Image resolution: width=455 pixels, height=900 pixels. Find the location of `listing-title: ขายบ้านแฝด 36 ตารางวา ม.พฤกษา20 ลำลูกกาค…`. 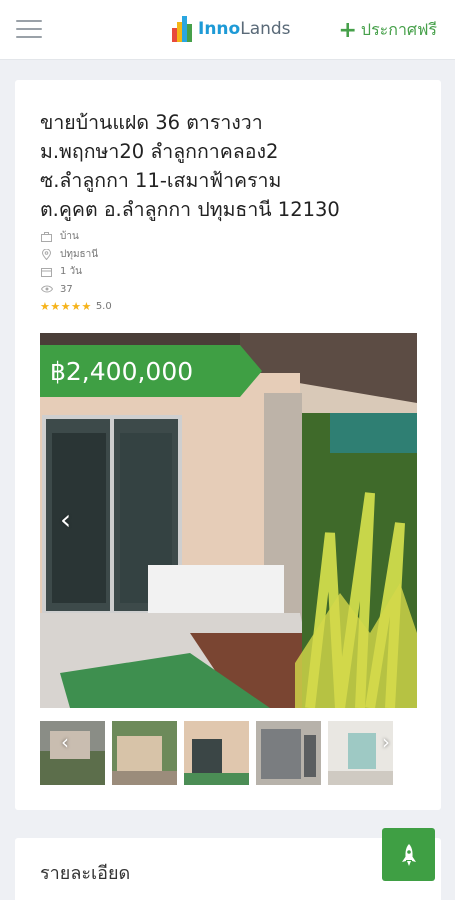

listing-title: ขายบ้านแฝด 36 ตารางวา ม.พฤกษา20 ลำลูกกาค… is located at coordinates (235, 166).